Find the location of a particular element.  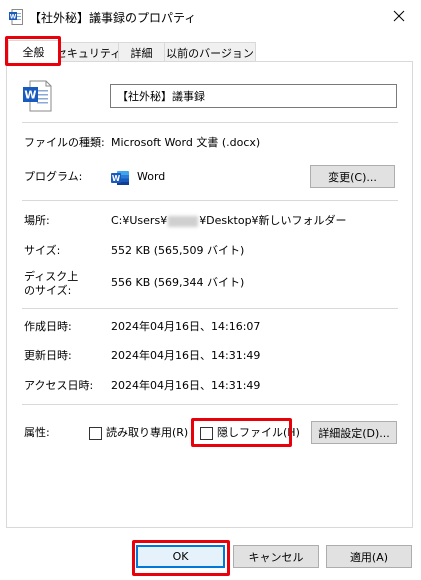

close-button is located at coordinates (399, 16).